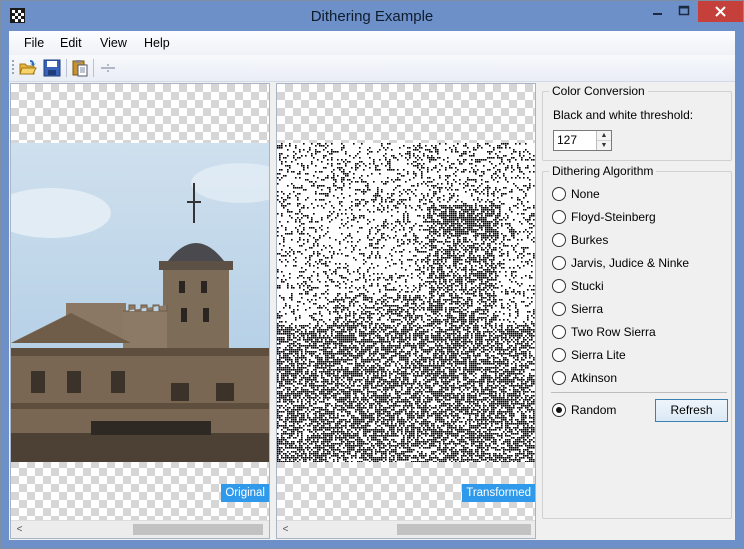 This screenshot has height=549, width=744. Describe the element at coordinates (587, 309) in the screenshot. I see `radio-label: Sierra` at that location.